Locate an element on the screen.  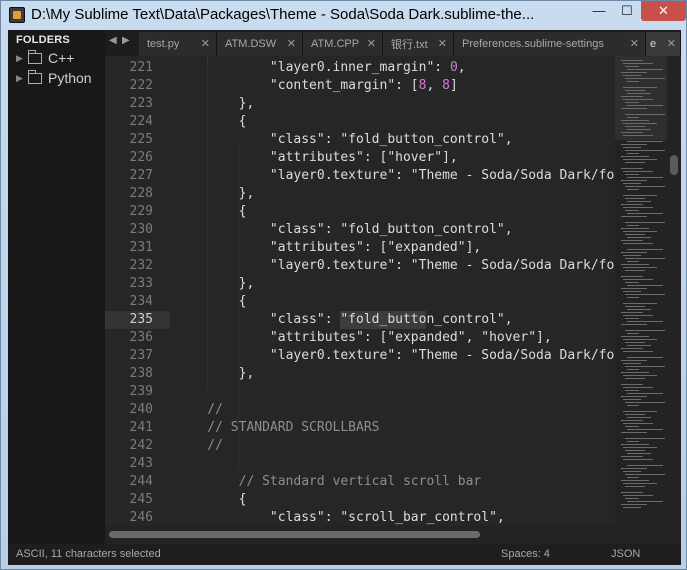
sidebar-folder-python: ▶ Python is located at coordinates (54, 78).